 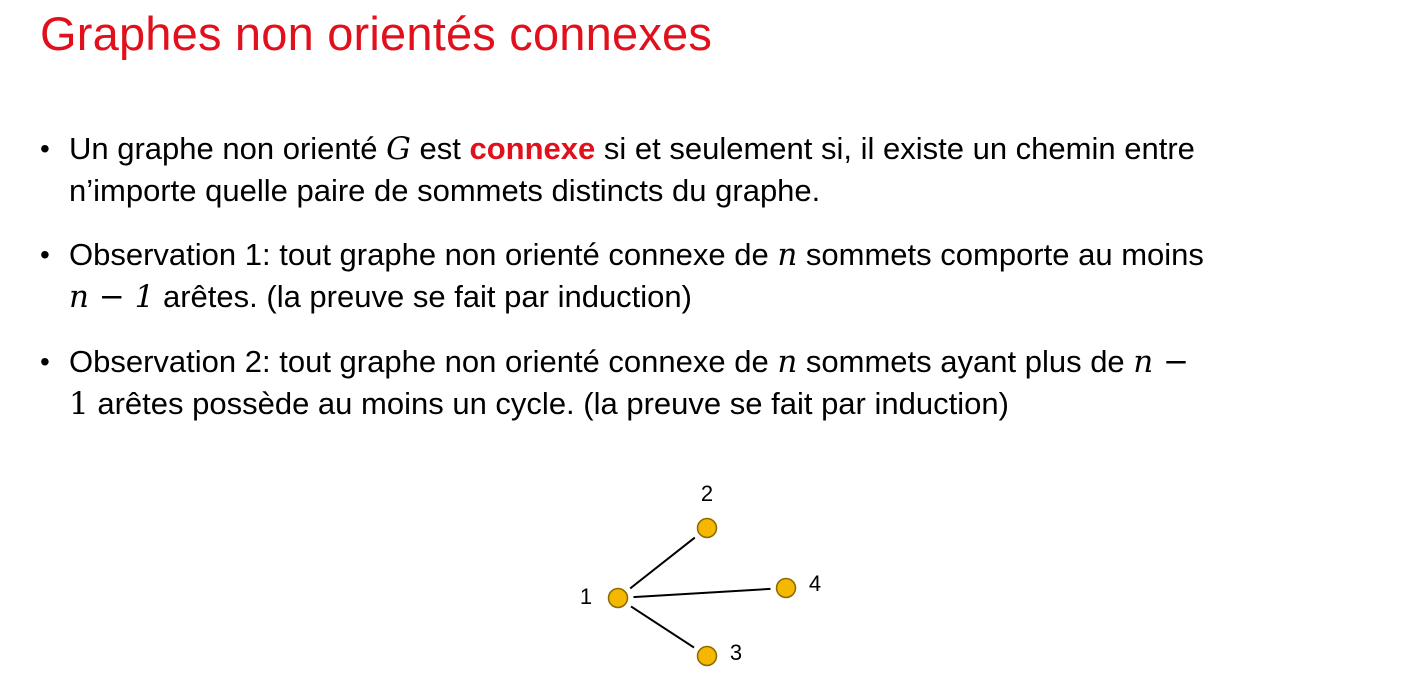 I want to click on slide-title: Graphes non orientés connexes, so click(x=376, y=33).